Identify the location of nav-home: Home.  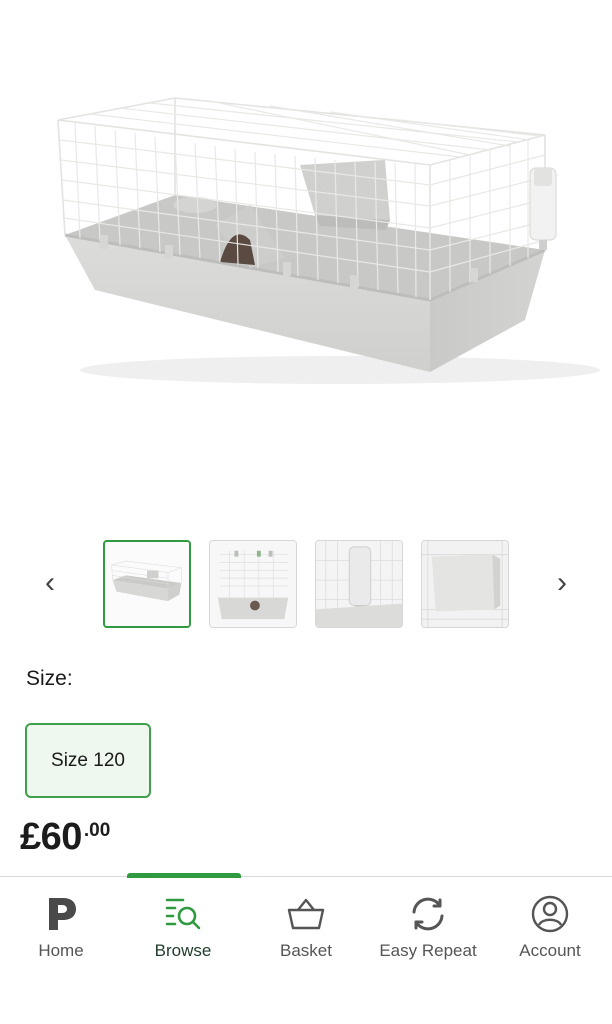
(61, 927).